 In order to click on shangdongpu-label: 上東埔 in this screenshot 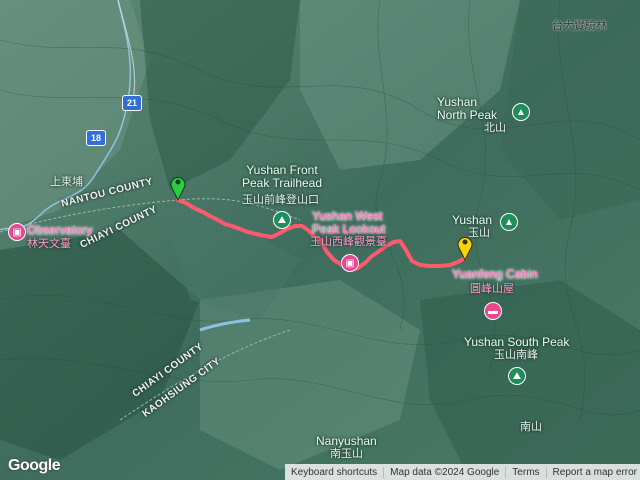, I will do `click(66, 182)`.